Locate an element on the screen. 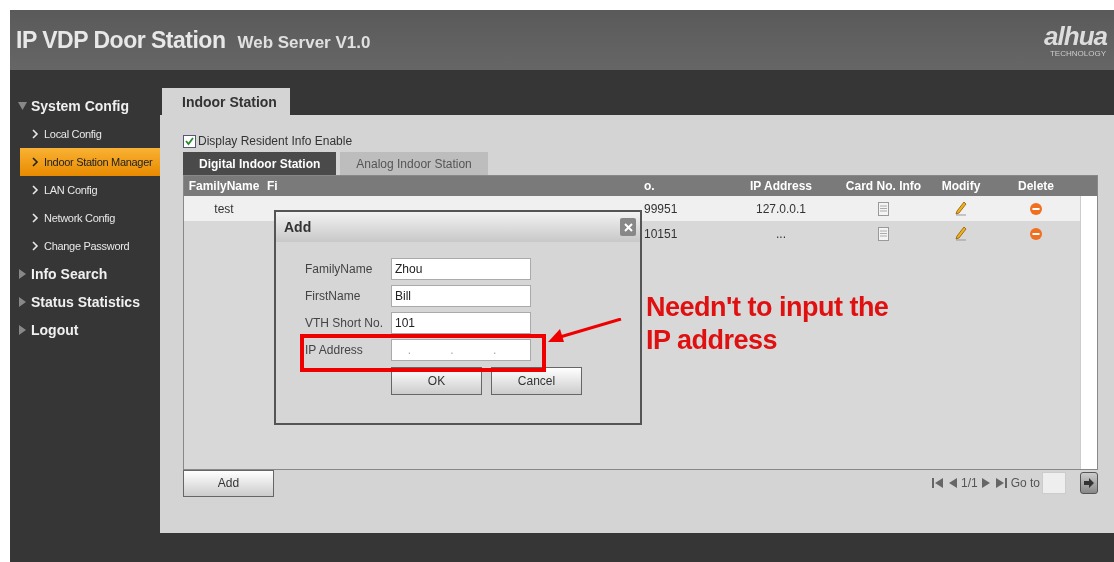 This screenshot has width=1114, height=562. go-button is located at coordinates (1089, 483).